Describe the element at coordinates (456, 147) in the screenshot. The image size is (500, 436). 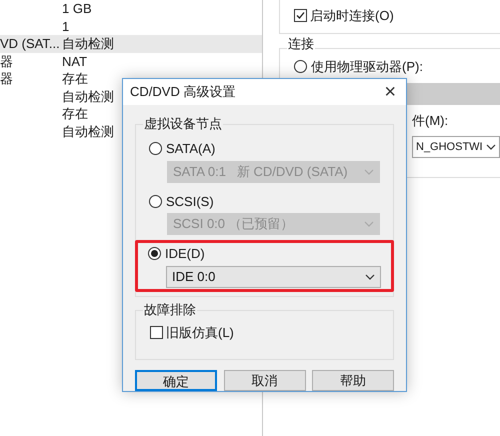
I see `iso-path-select: N_GHOSTWI` at that location.